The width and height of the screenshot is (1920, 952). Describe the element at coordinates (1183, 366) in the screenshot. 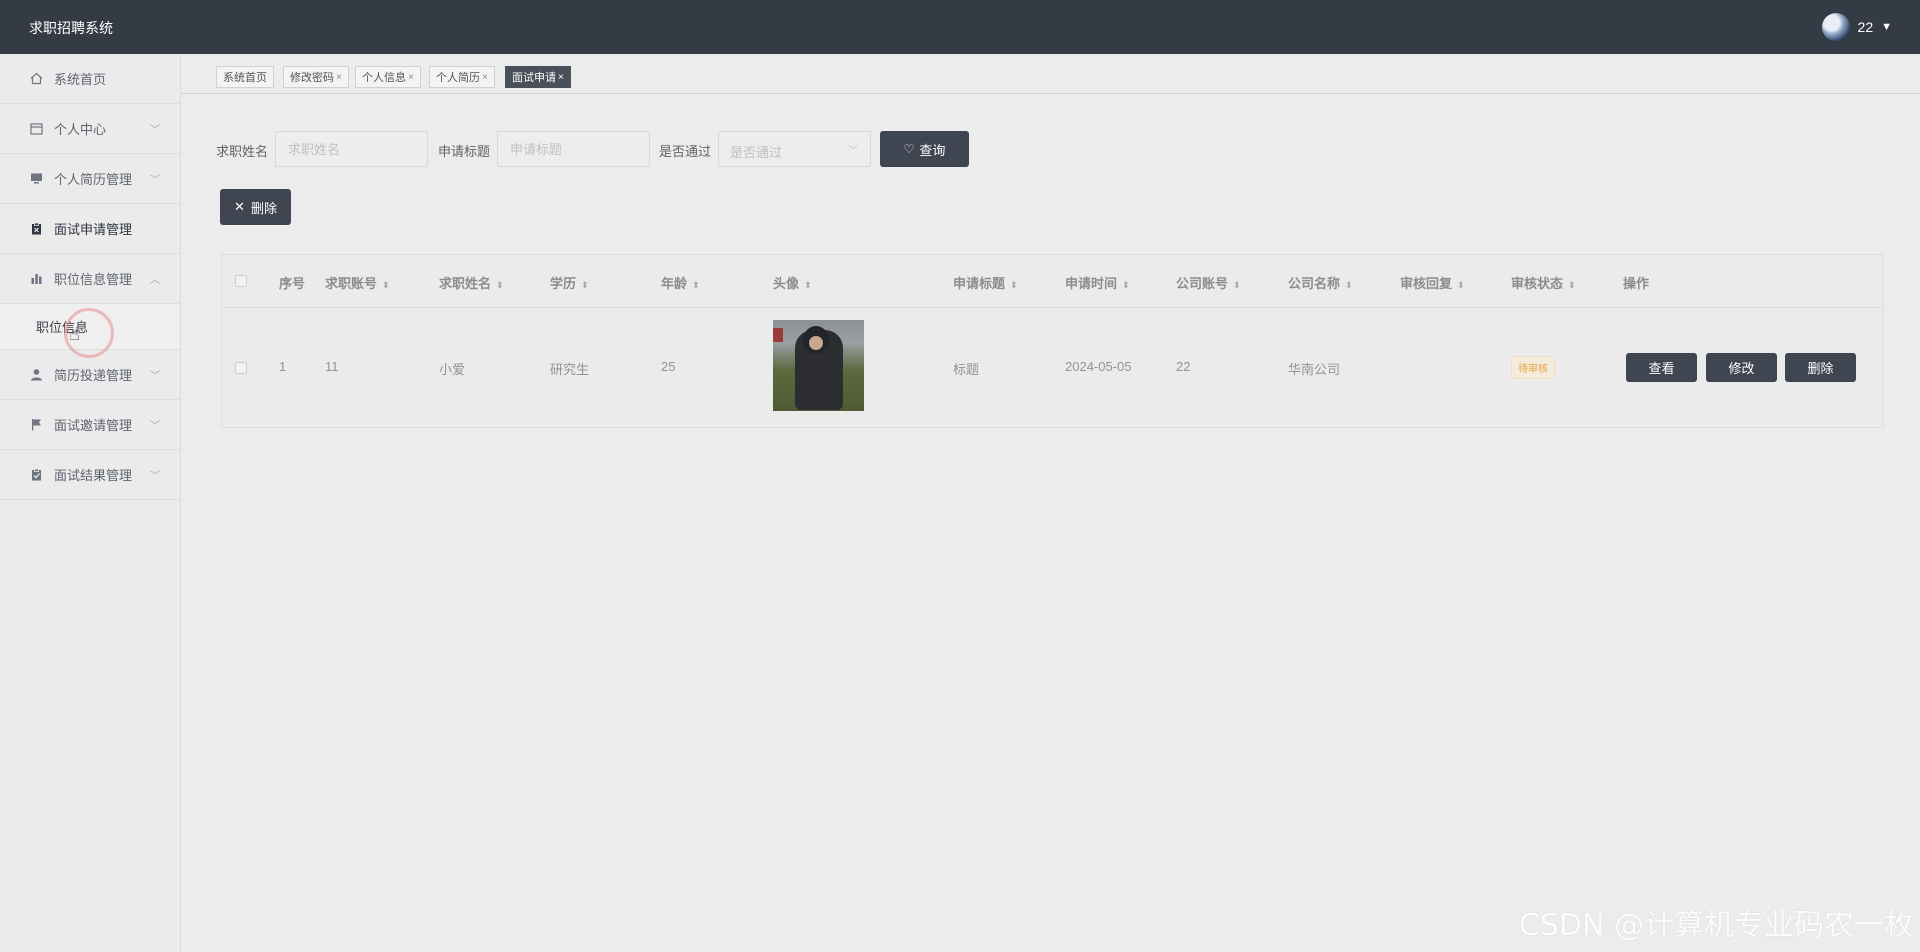

I see `cell-company-account: 22` at that location.